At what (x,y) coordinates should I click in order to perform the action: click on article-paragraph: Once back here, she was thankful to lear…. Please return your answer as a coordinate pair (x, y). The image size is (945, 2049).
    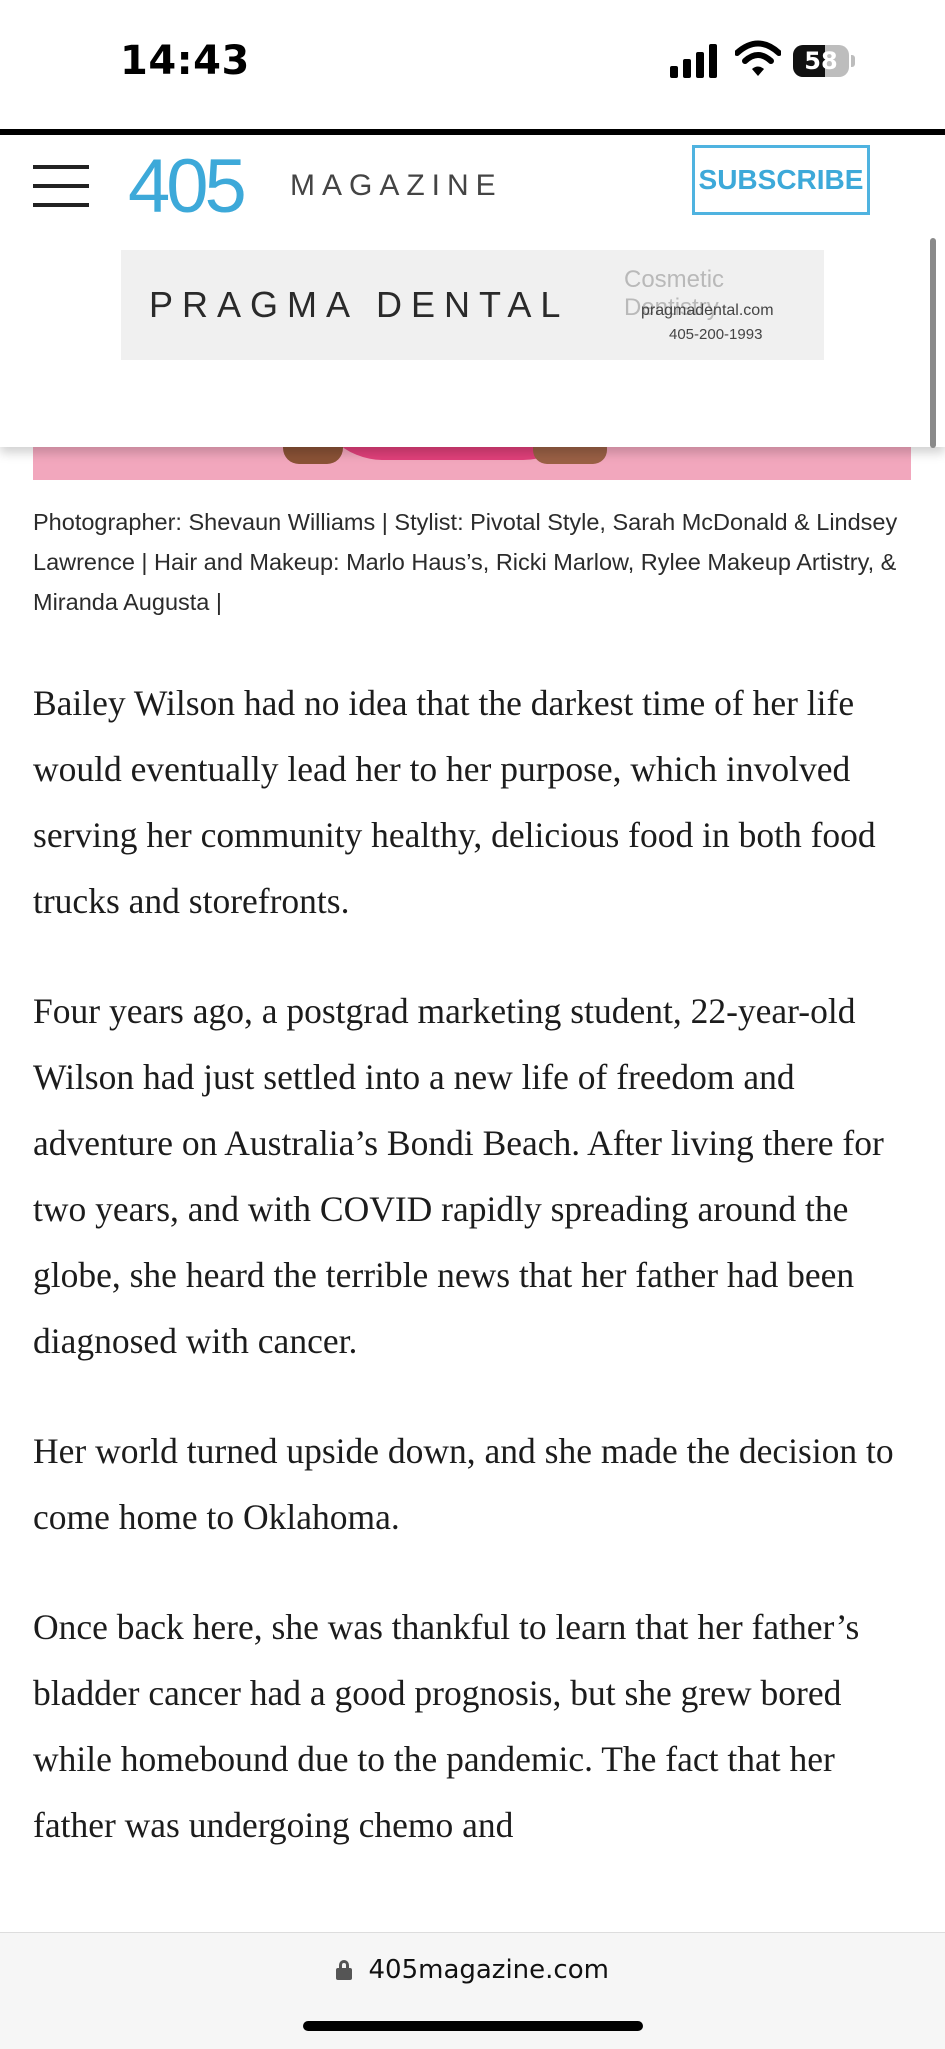
    Looking at the image, I should click on (446, 1726).